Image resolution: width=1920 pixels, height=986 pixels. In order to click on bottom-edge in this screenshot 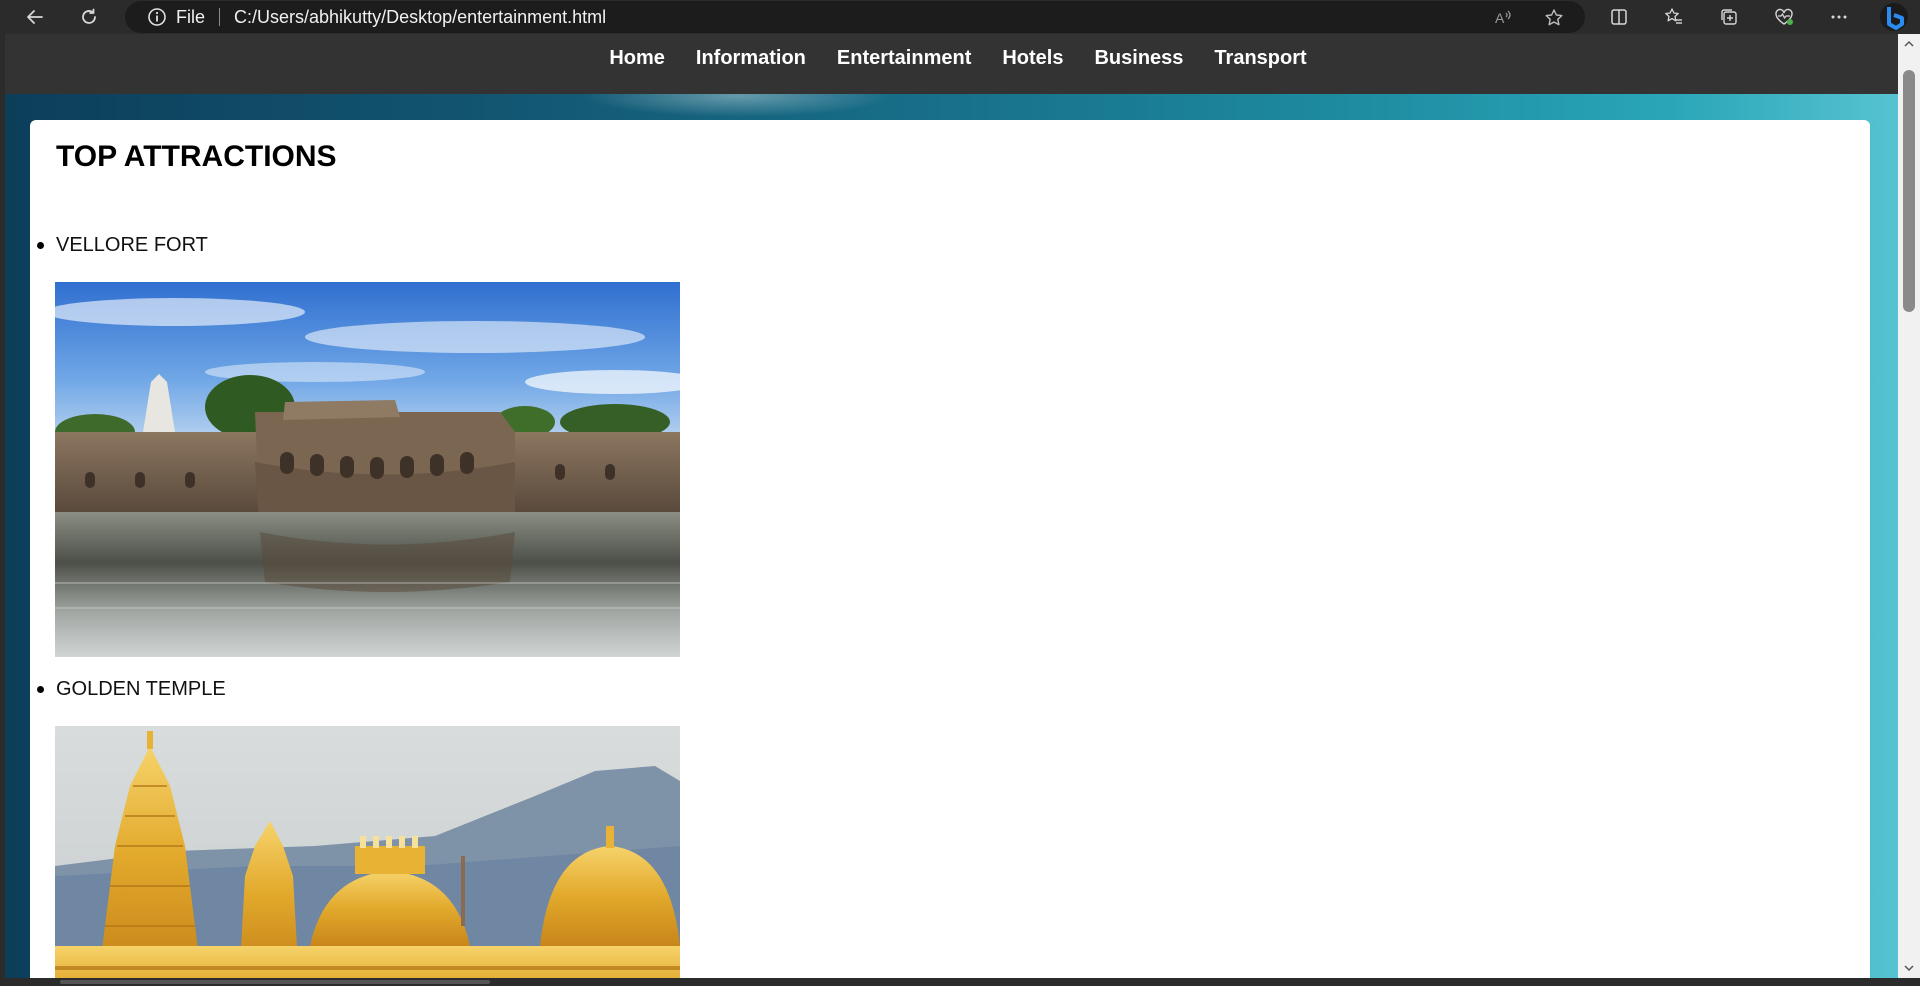, I will do `click(960, 982)`.